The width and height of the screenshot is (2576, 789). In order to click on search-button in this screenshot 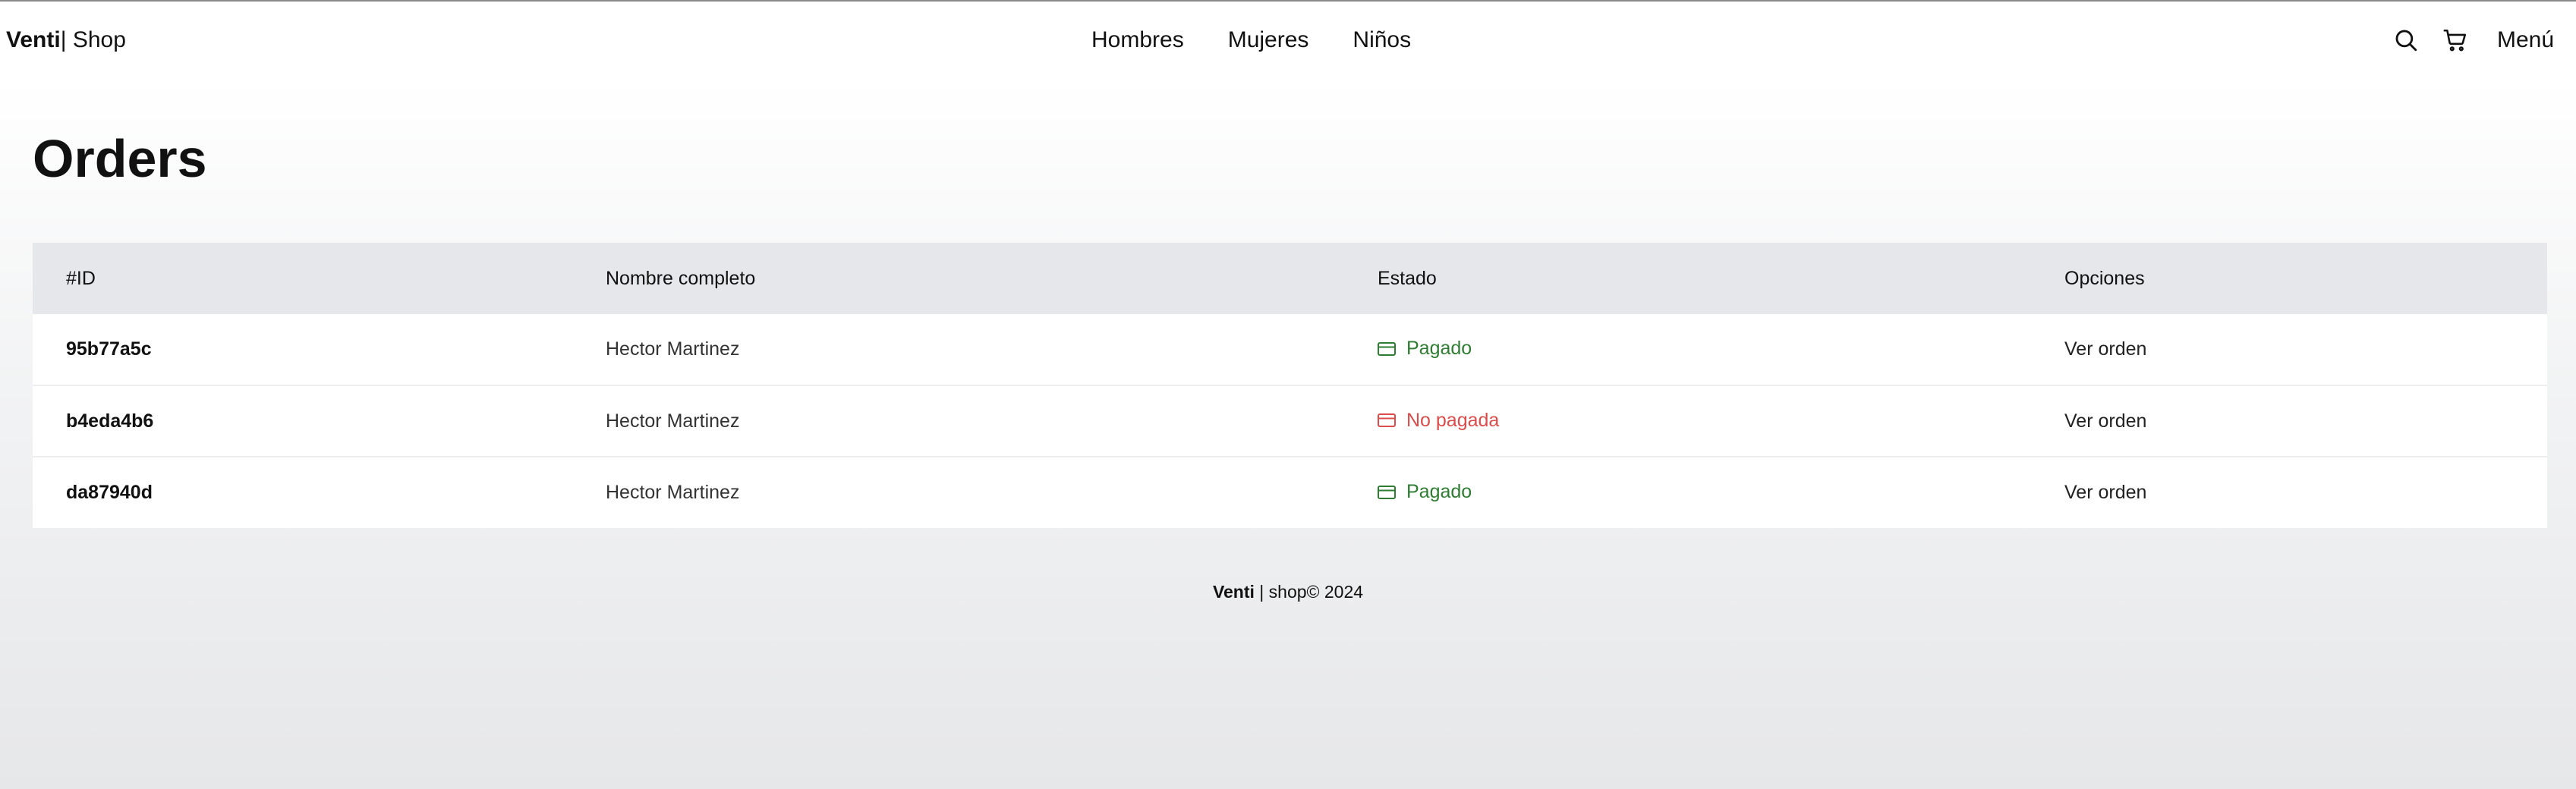, I will do `click(2406, 40)`.